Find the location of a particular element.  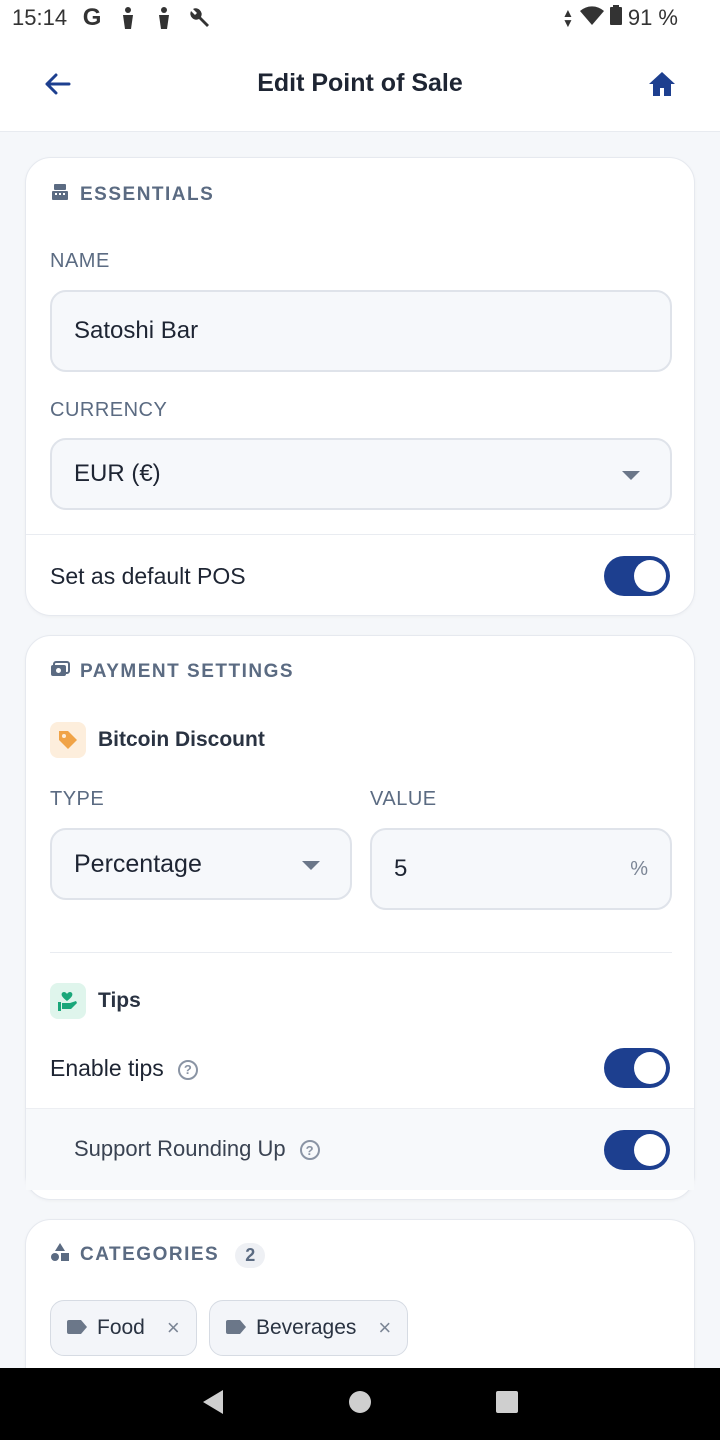

chip-label: Beverages is located at coordinates (306, 1327).